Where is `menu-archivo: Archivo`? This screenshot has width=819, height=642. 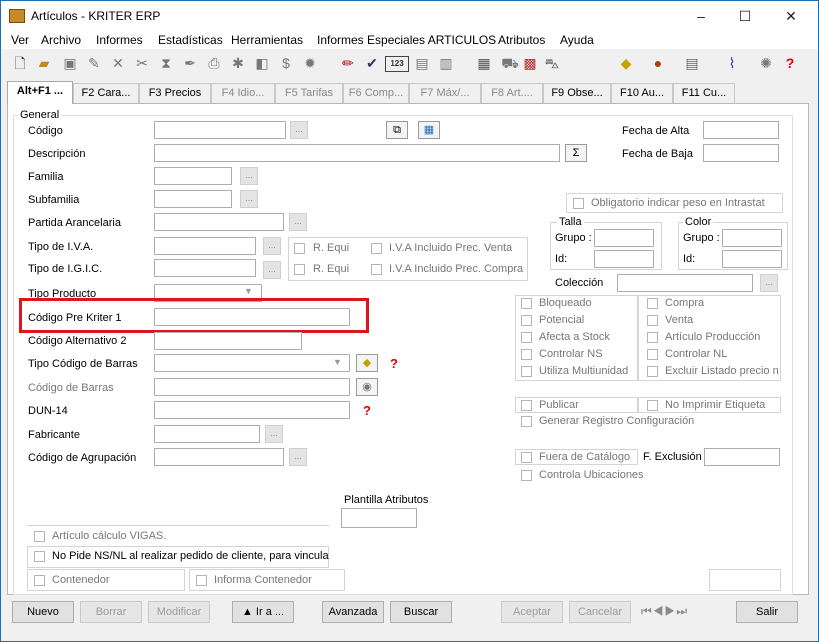
menu-archivo: Archivo is located at coordinates (61, 40).